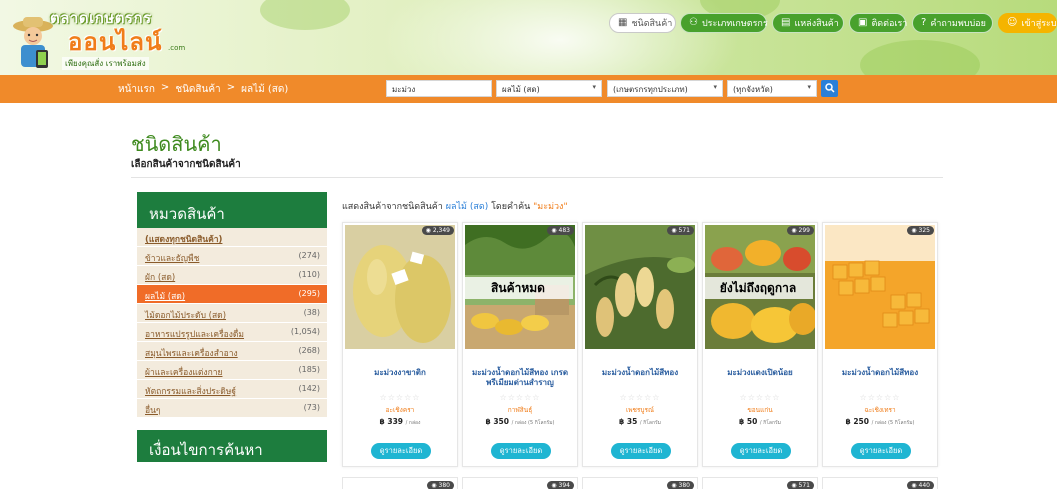  I want to click on sidebar-item-fruits: ผลไม้ (สด) (295), so click(232, 294).